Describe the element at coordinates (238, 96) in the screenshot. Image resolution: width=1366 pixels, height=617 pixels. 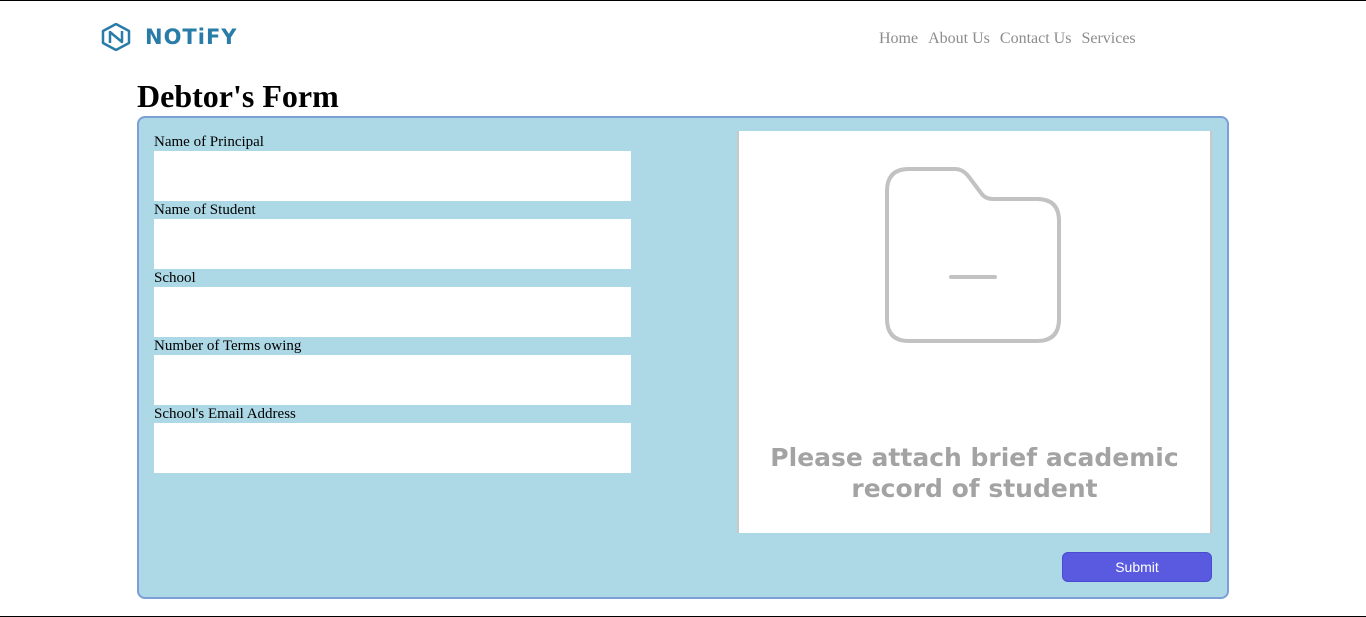
I see `page-title: Debtor's Form` at that location.